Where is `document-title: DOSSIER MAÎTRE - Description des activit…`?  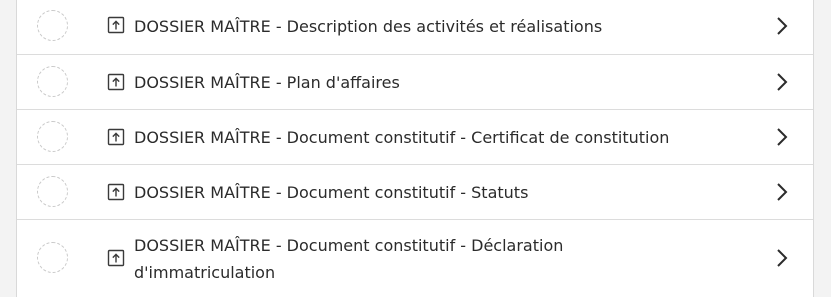
document-title: DOSSIER MAÎTRE - Description des activit… is located at coordinates (368, 26).